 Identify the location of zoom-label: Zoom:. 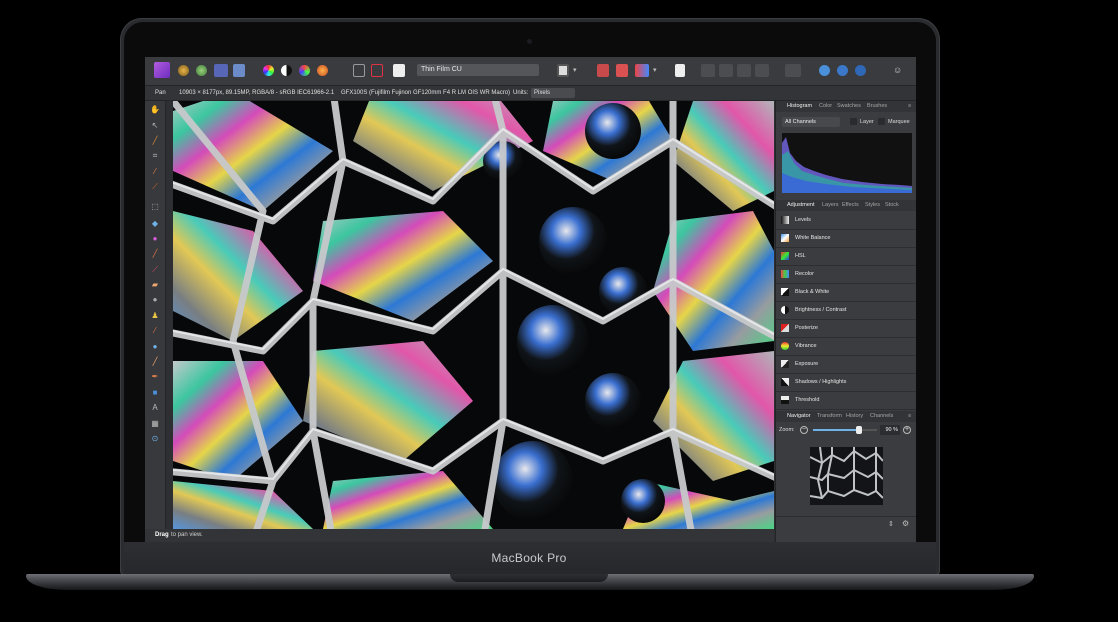
(787, 430).